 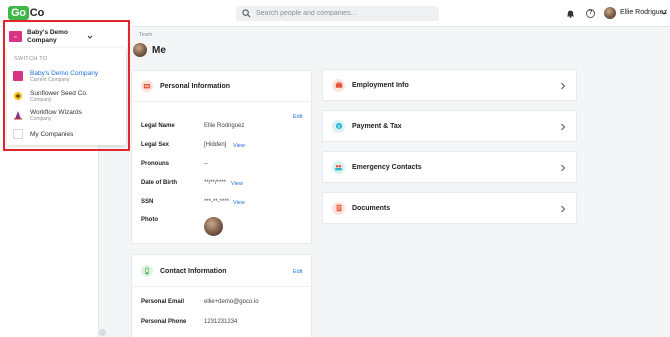 What do you see at coordinates (163, 302) in the screenshot?
I see `personal-email-label: Personal Email` at bounding box center [163, 302].